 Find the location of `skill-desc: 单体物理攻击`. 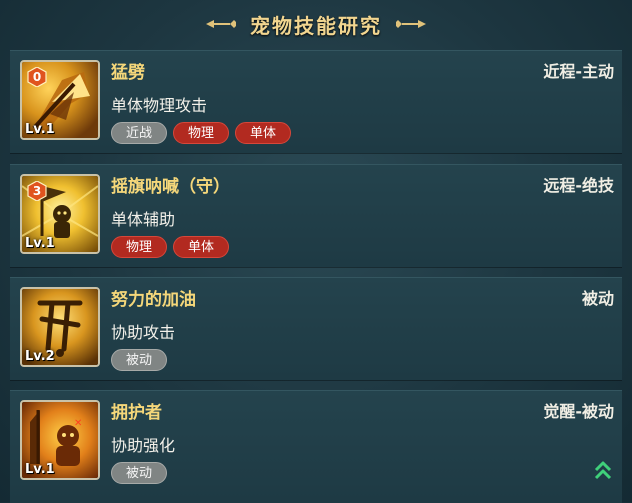

skill-desc: 单体物理攻击 is located at coordinates (159, 105).